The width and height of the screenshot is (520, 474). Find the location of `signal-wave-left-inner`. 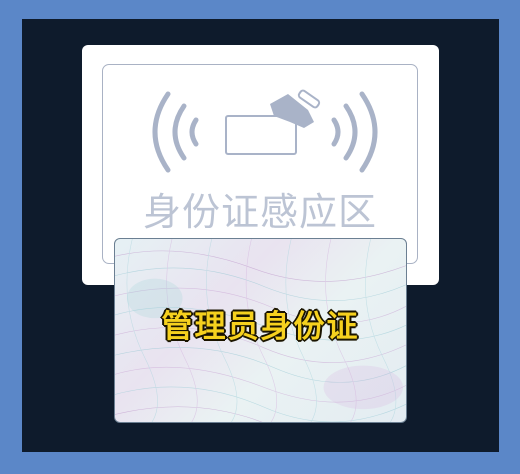

signal-wave-left-inner is located at coordinates (194, 132).